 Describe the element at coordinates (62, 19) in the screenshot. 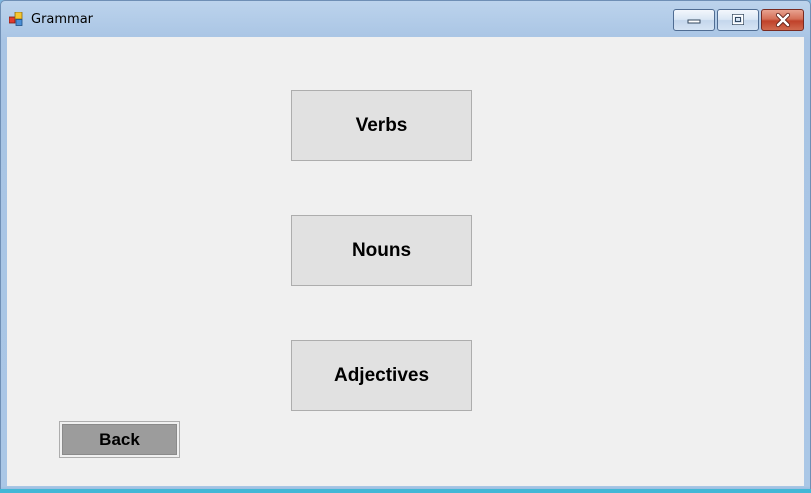

I see `window-title: Grammar` at that location.